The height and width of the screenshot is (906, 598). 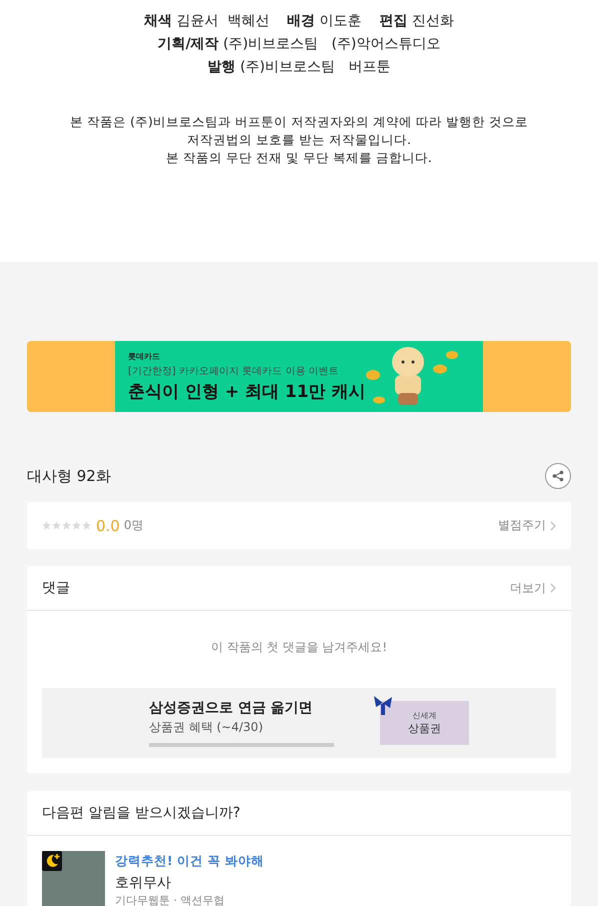 I want to click on ad-headline: 삼성증권으로 연금 옮기면, so click(x=231, y=708).